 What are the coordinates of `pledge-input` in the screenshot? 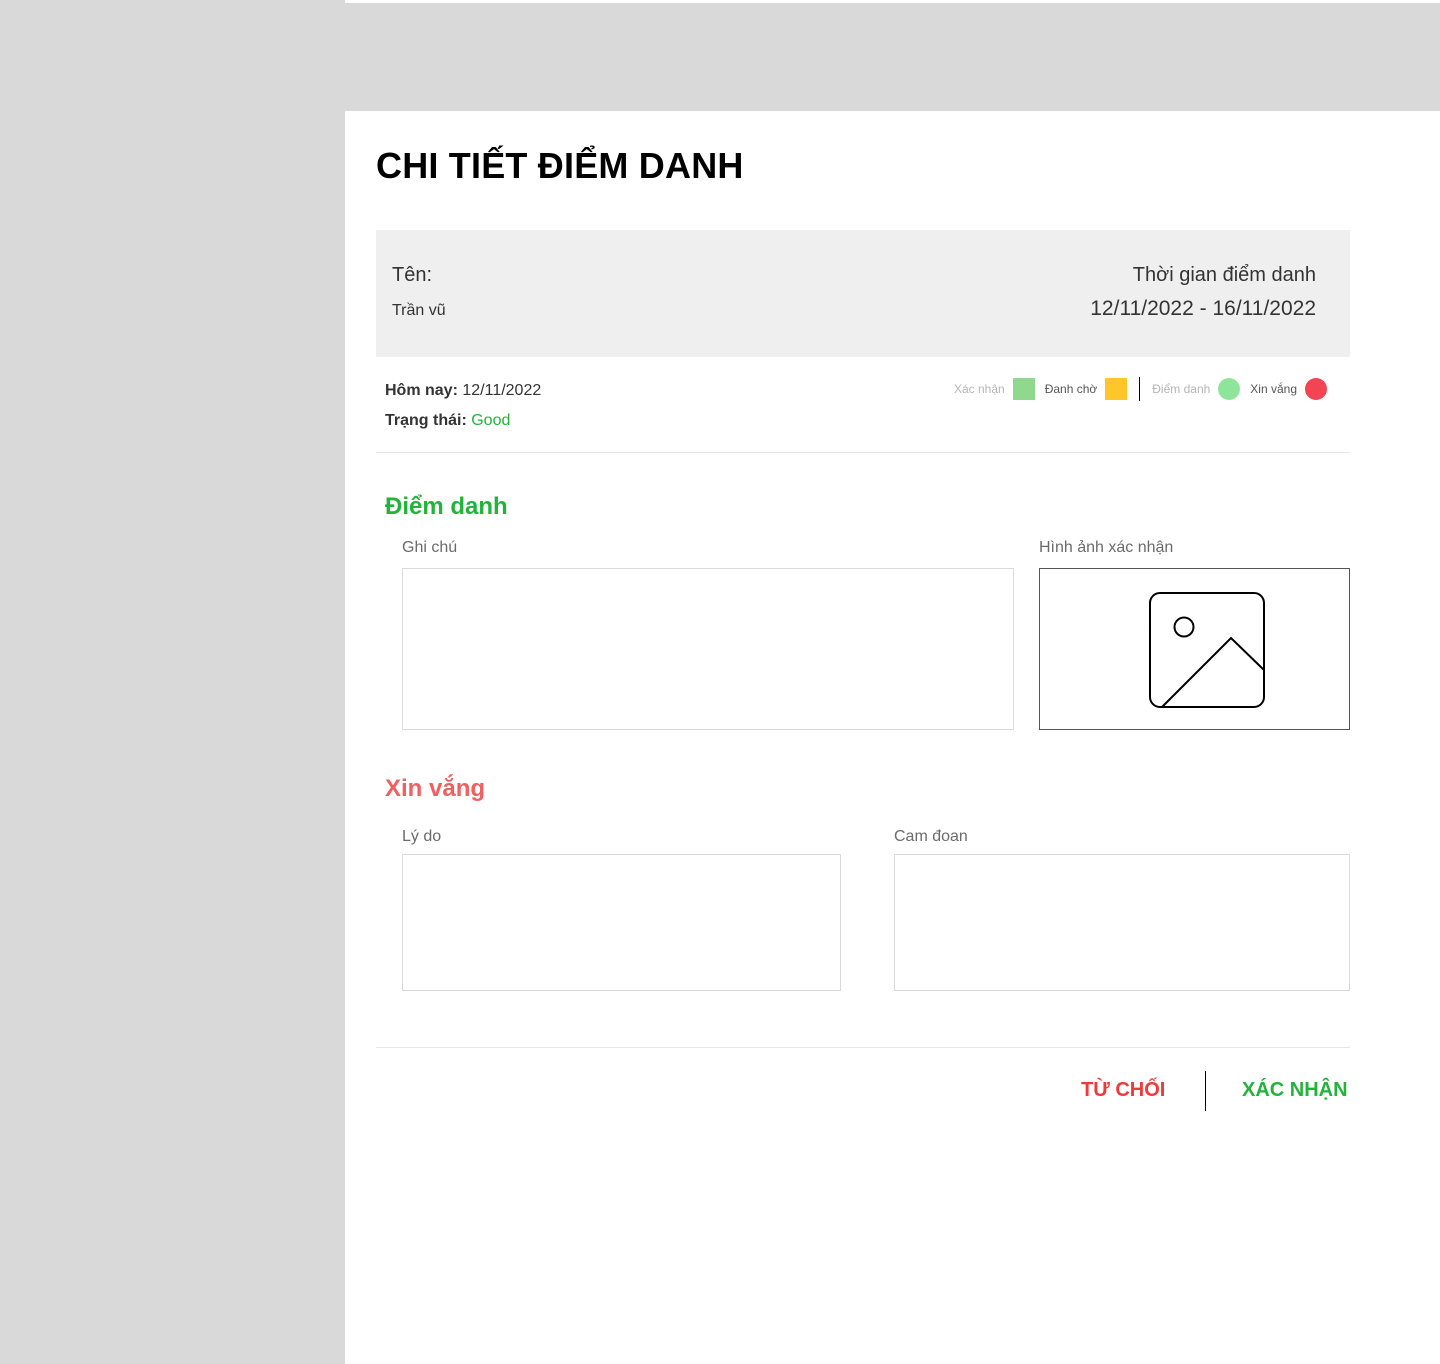 It's located at (1122, 922).